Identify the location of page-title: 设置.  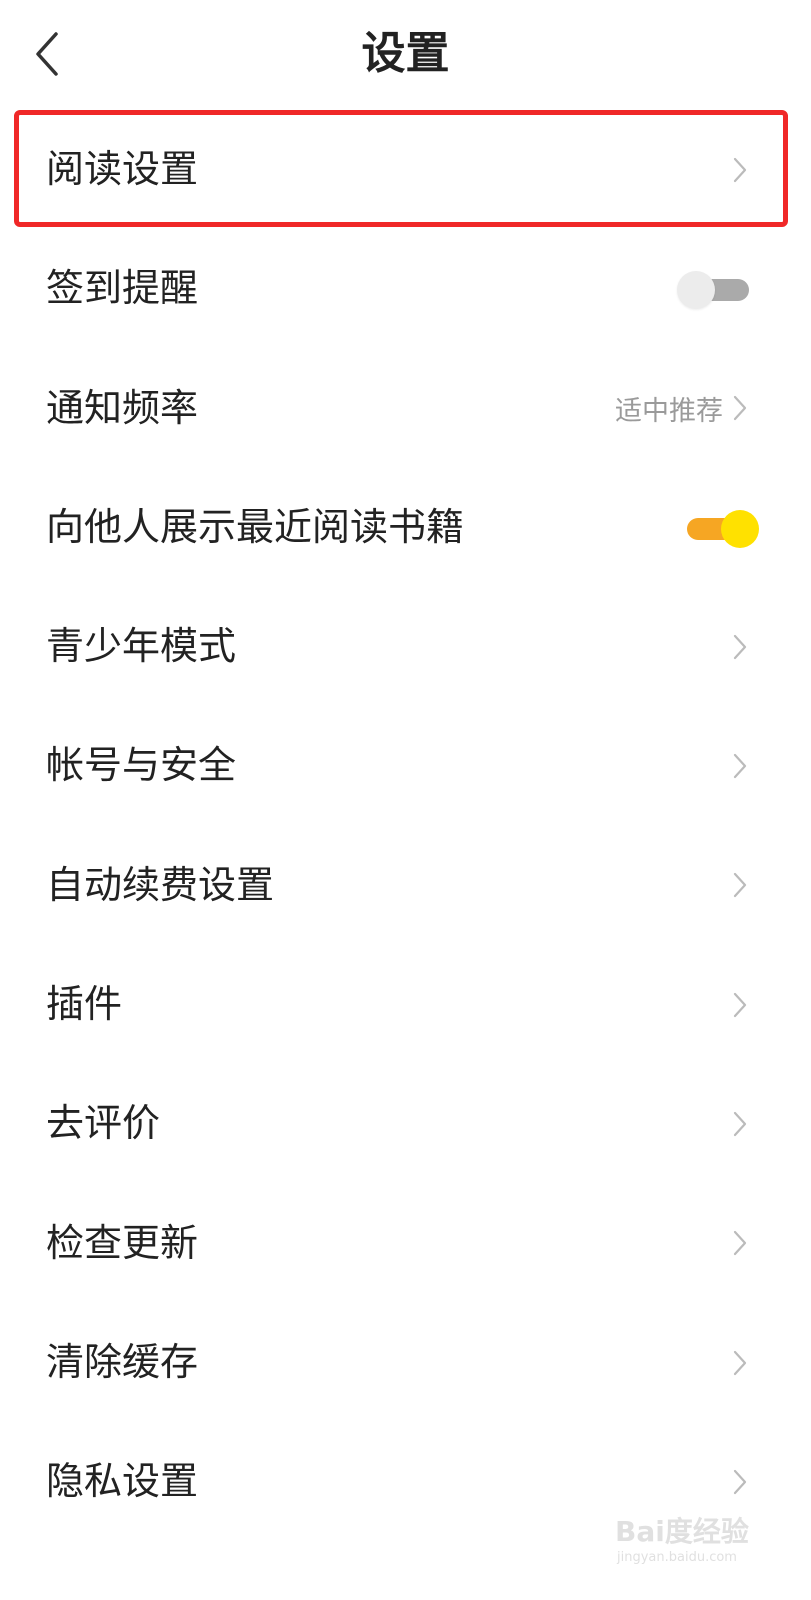
(405, 53).